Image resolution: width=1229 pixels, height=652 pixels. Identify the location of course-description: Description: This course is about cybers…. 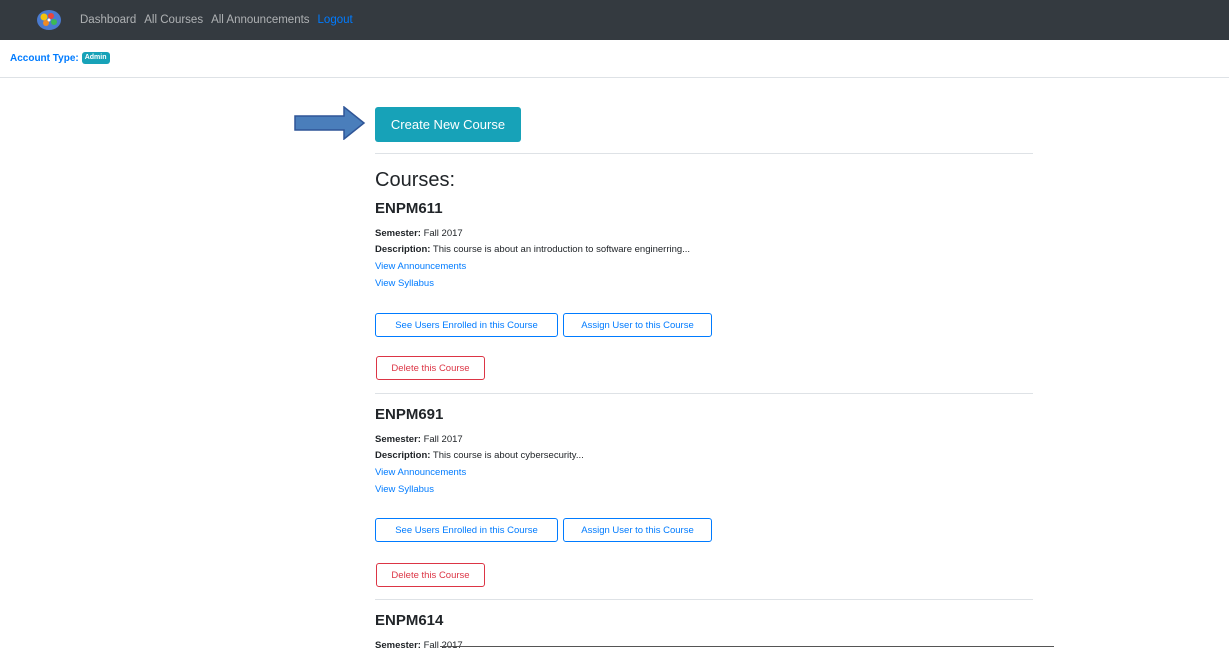
(479, 455).